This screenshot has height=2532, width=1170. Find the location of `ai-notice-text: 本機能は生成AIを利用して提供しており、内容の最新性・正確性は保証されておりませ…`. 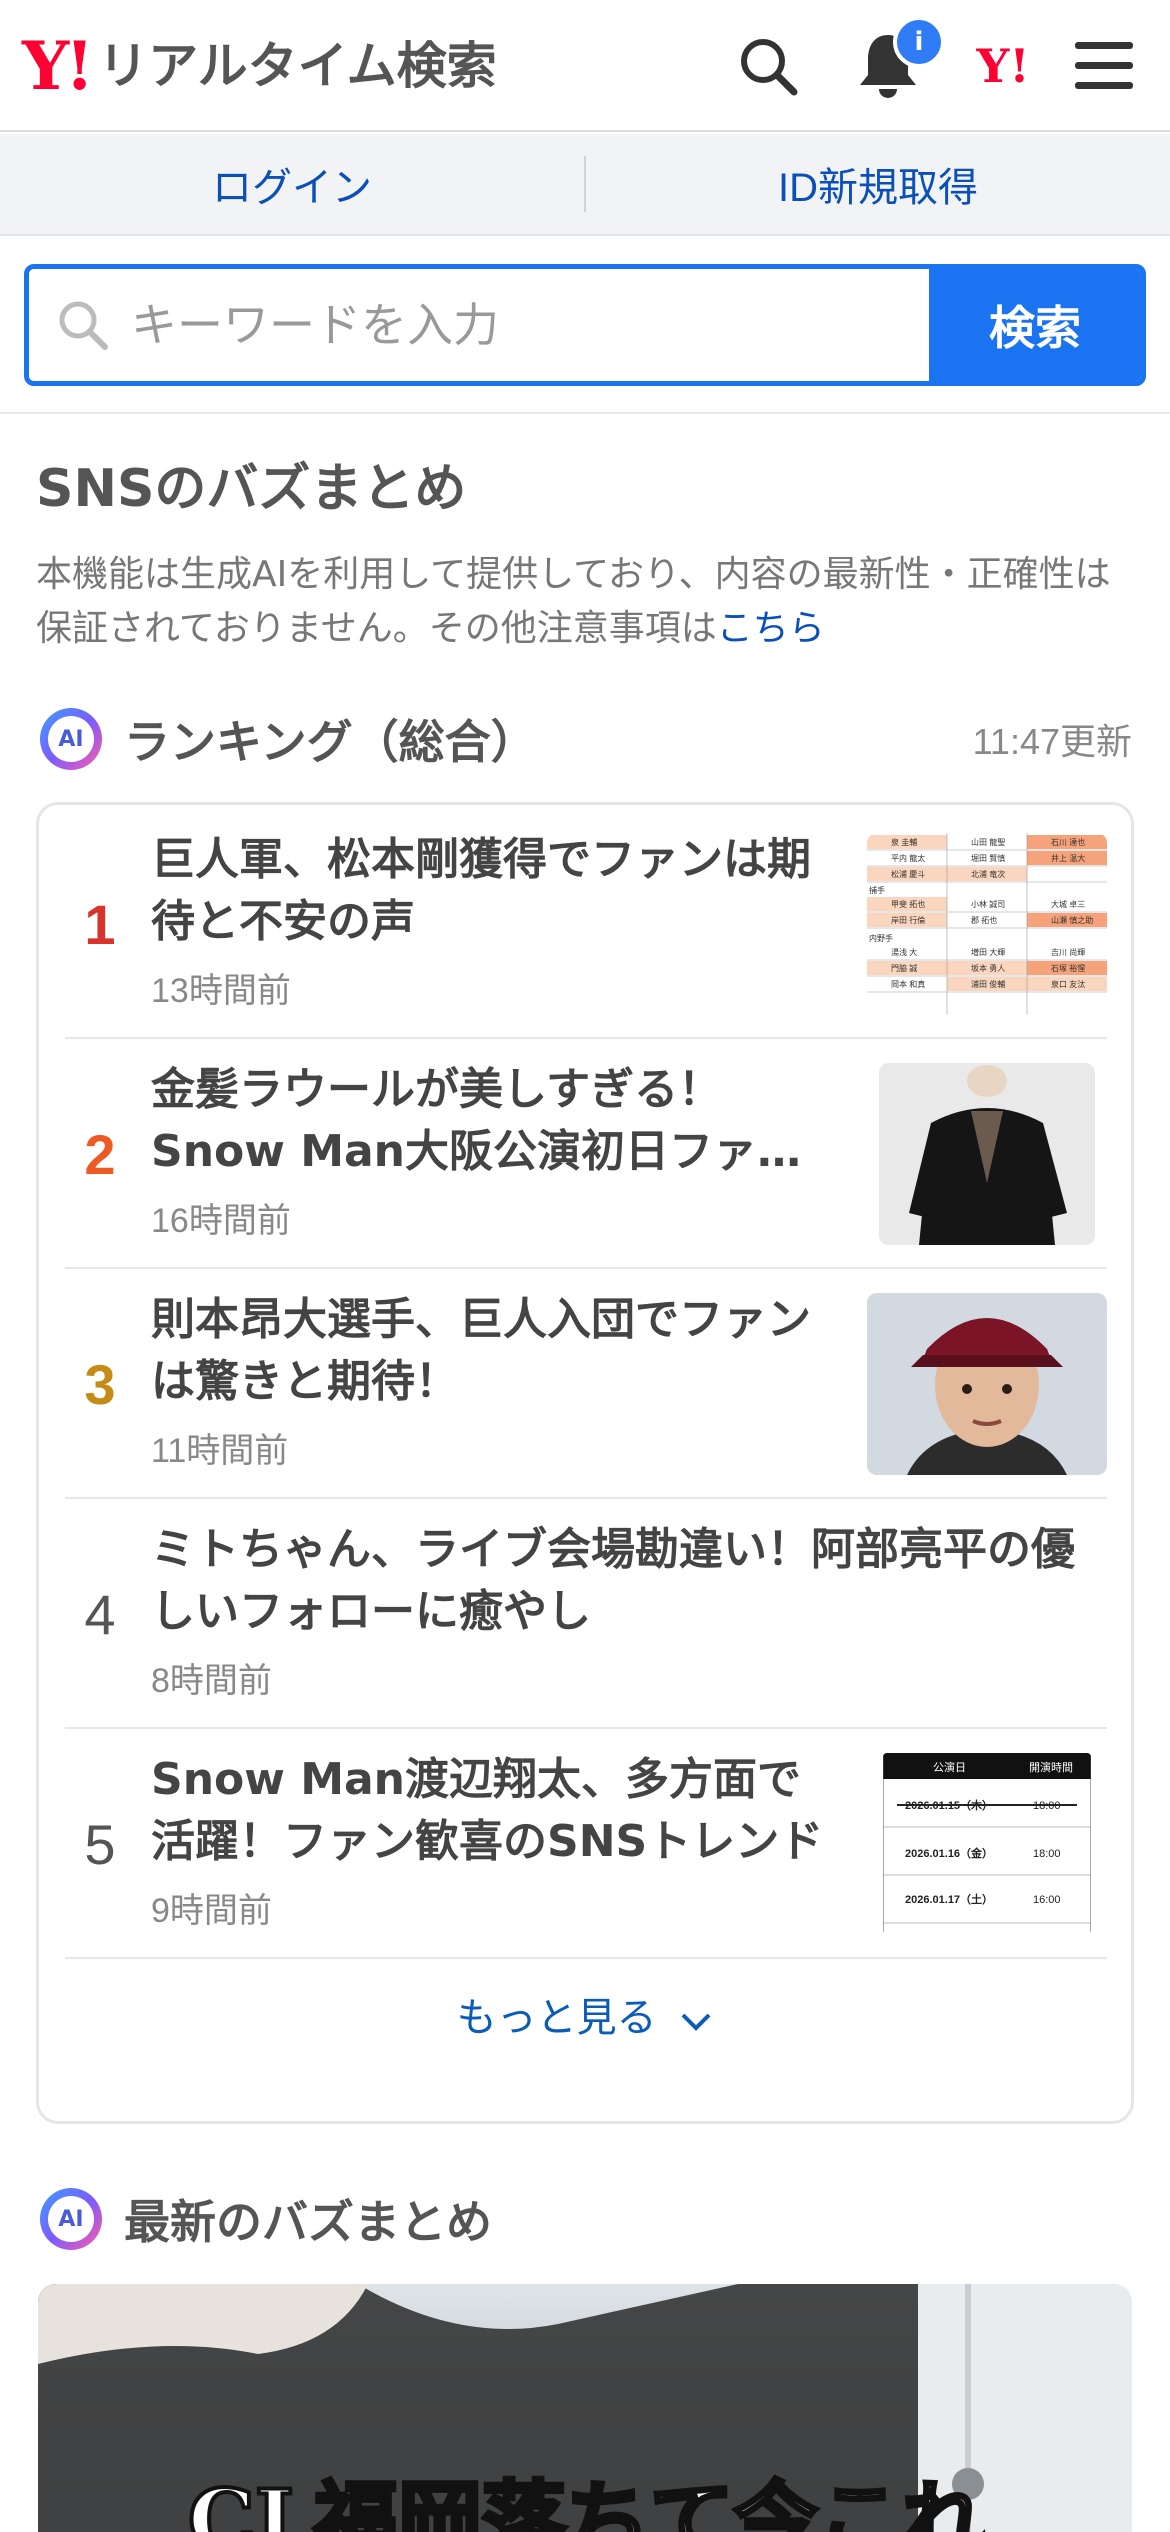

ai-notice-text: 本機能は生成AIを利用して提供しており、内容の最新性・正確性は保証されておりませ… is located at coordinates (573, 601).